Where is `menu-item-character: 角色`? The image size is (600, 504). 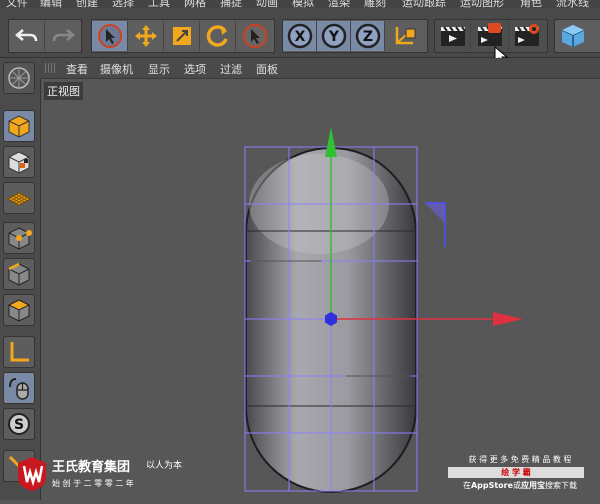 menu-item-character: 角色 is located at coordinates (531, 4).